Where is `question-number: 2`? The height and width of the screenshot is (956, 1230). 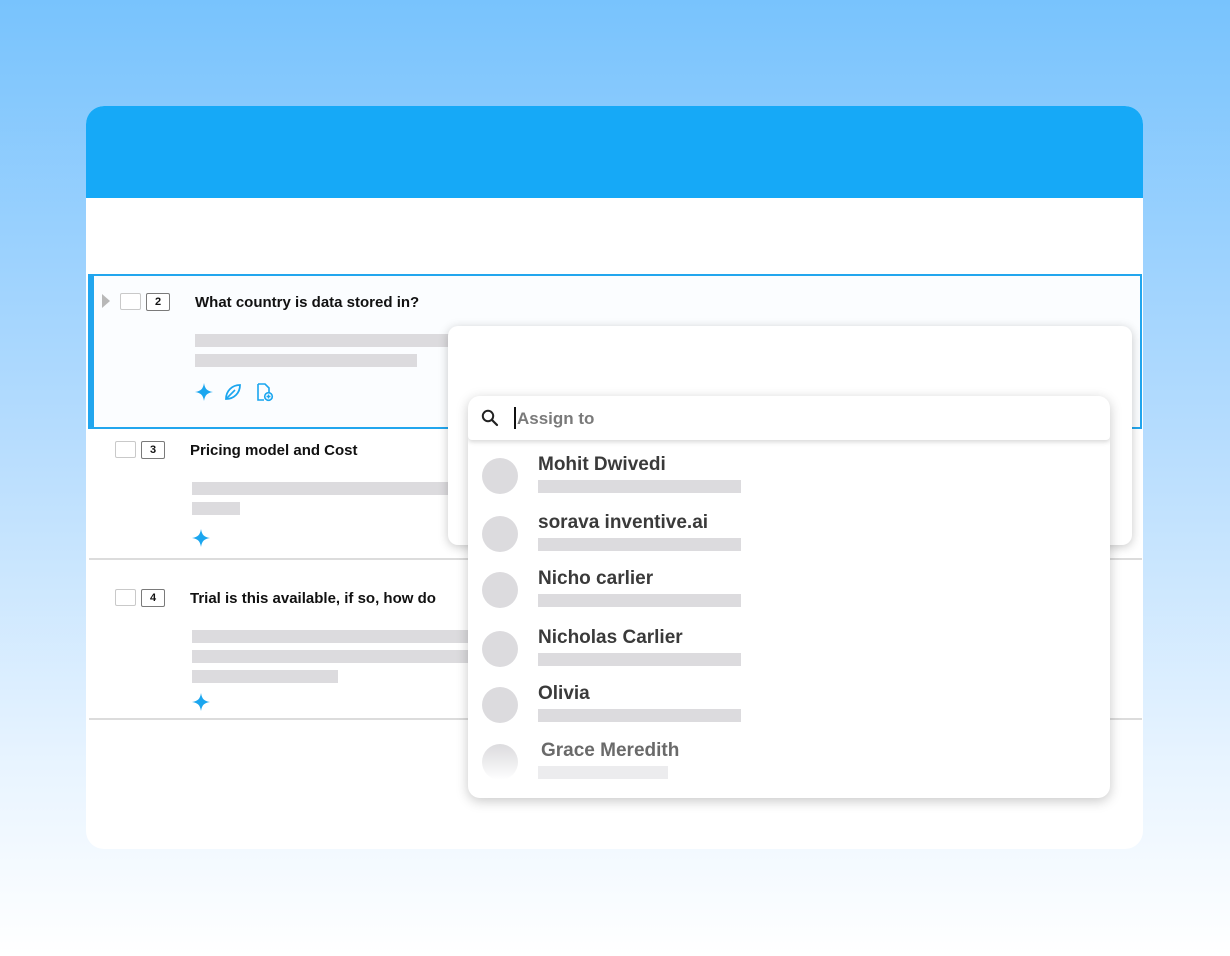
question-number: 2 is located at coordinates (158, 302).